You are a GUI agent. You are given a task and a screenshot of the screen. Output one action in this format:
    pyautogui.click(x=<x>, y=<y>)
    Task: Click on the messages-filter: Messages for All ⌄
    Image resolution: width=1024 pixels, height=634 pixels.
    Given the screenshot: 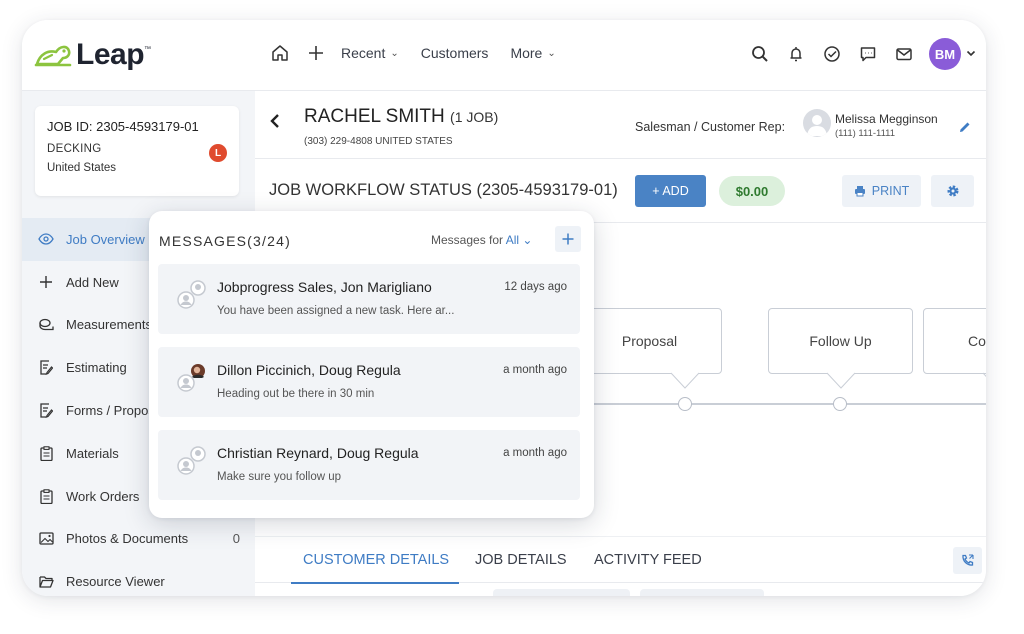 What is the action you would take?
    pyautogui.click(x=481, y=240)
    